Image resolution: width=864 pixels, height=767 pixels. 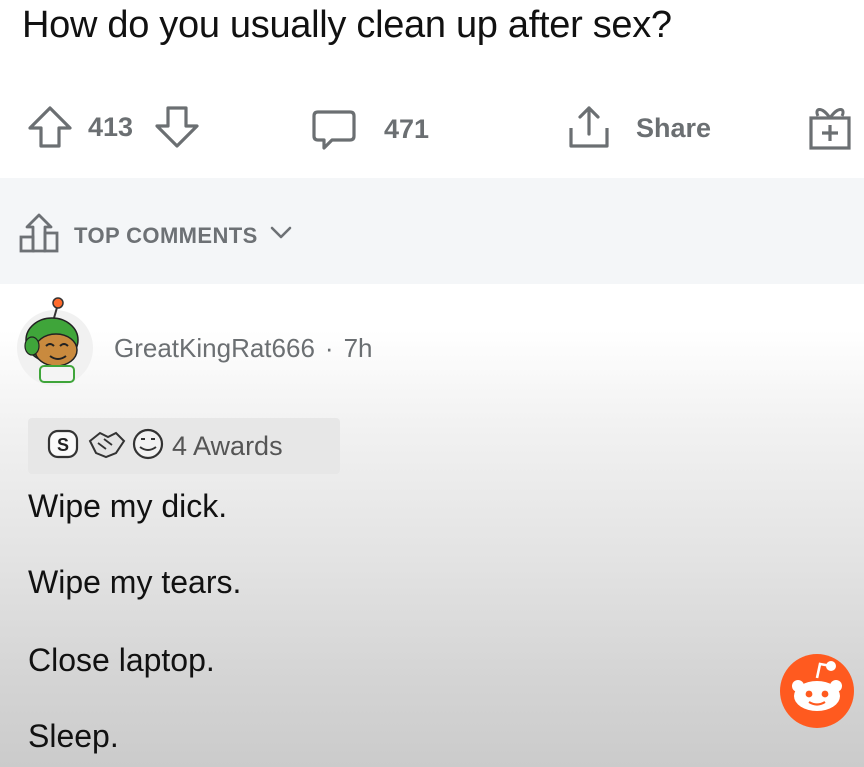 What do you see at coordinates (128, 506) in the screenshot?
I see `comment-line: Wipe my dick.` at bounding box center [128, 506].